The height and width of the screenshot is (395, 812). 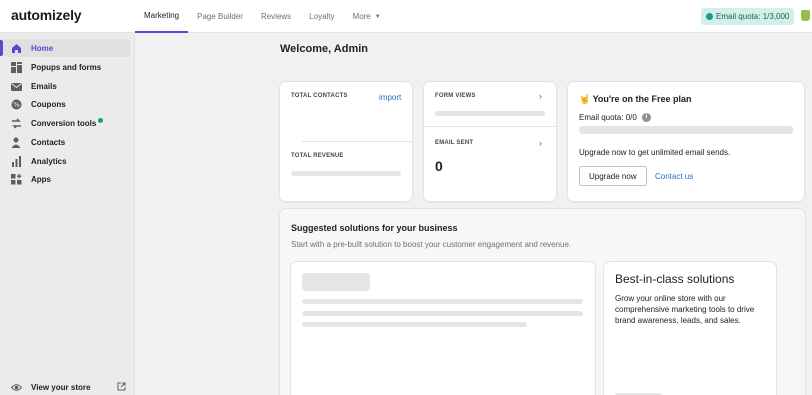 What do you see at coordinates (162, 16) in the screenshot?
I see `tab-marketing: Marketing` at bounding box center [162, 16].